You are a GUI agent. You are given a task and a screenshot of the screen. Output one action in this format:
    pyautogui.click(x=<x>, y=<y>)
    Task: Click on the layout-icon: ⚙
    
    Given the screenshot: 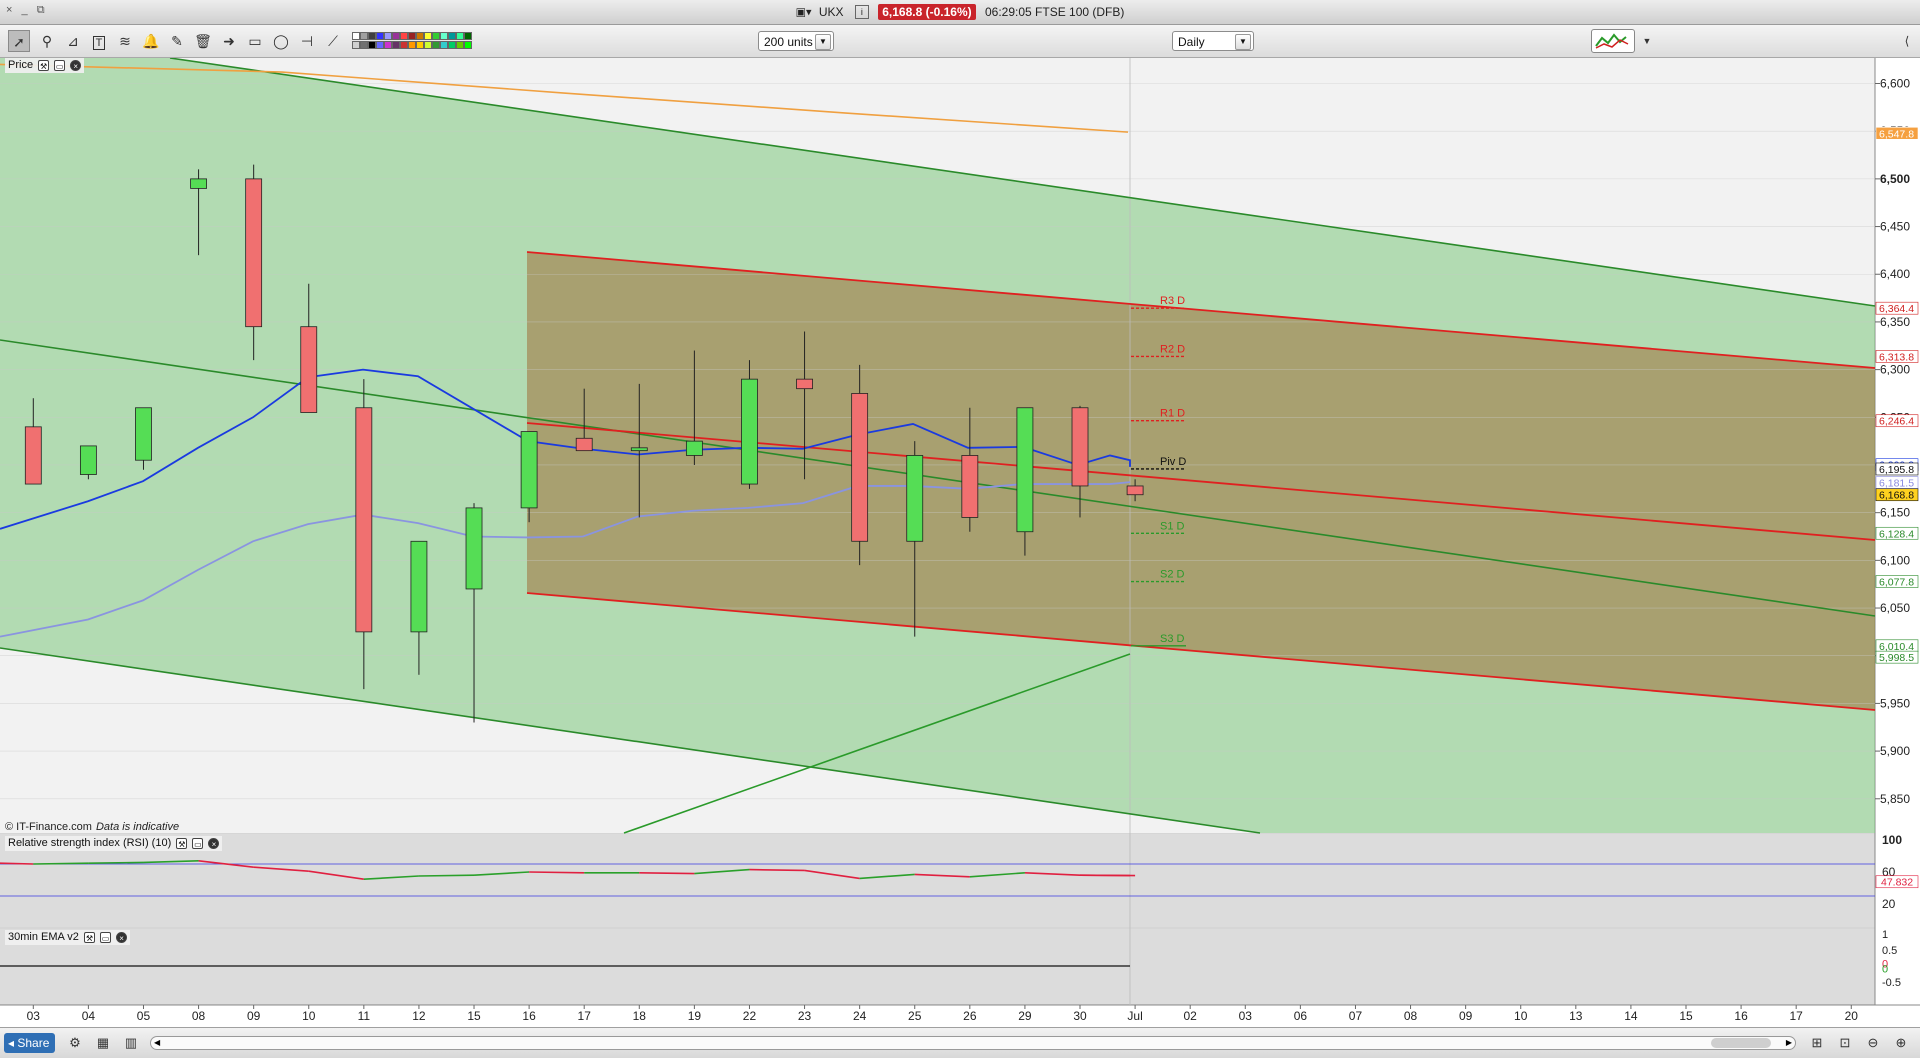 What is the action you would take?
    pyautogui.click(x=75, y=1043)
    